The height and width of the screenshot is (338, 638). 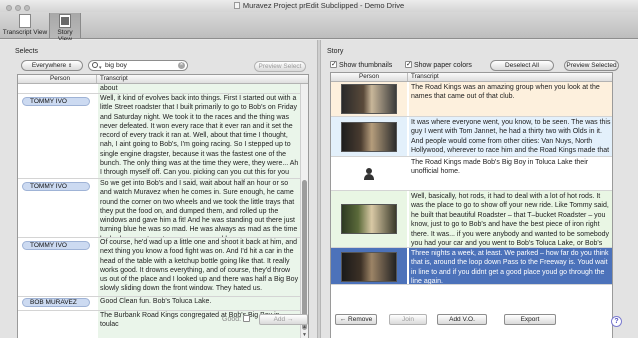 What do you see at coordinates (319, 27) in the screenshot?
I see `toolbar: Transcript View Story View` at bounding box center [319, 27].